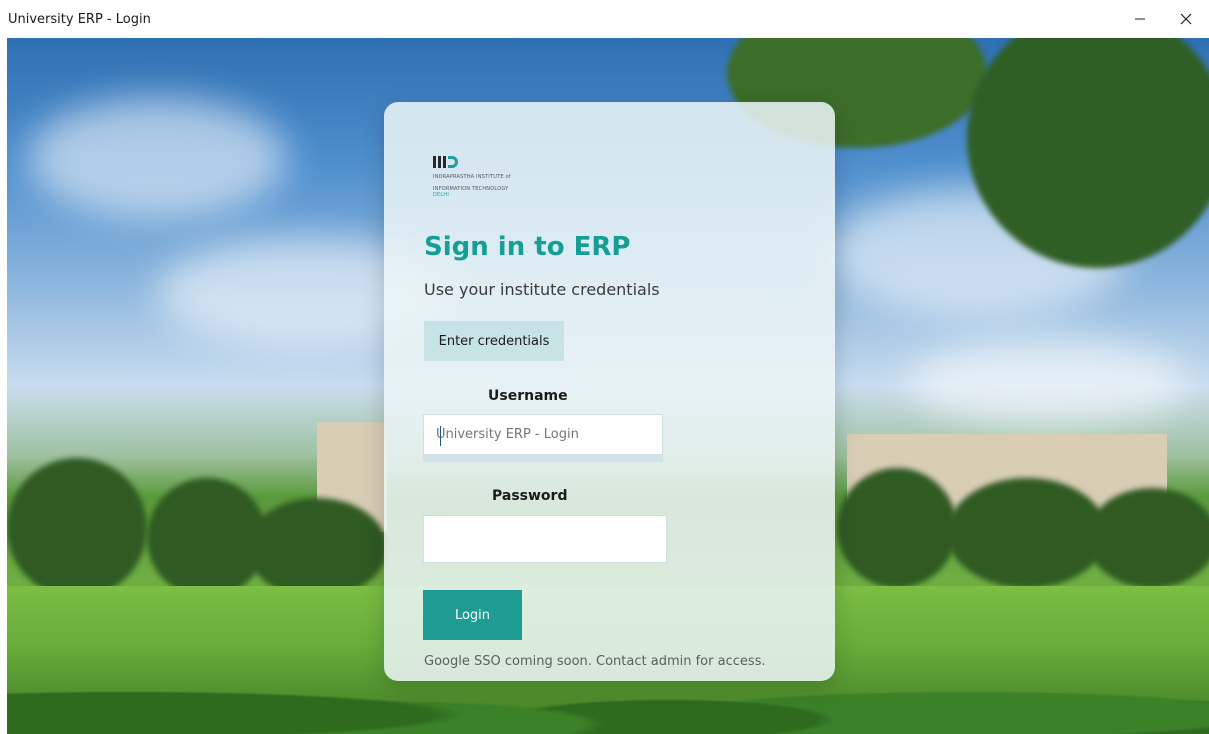  Describe the element at coordinates (604, 19) in the screenshot. I see `window-titlebar: University ERP - Login` at that location.